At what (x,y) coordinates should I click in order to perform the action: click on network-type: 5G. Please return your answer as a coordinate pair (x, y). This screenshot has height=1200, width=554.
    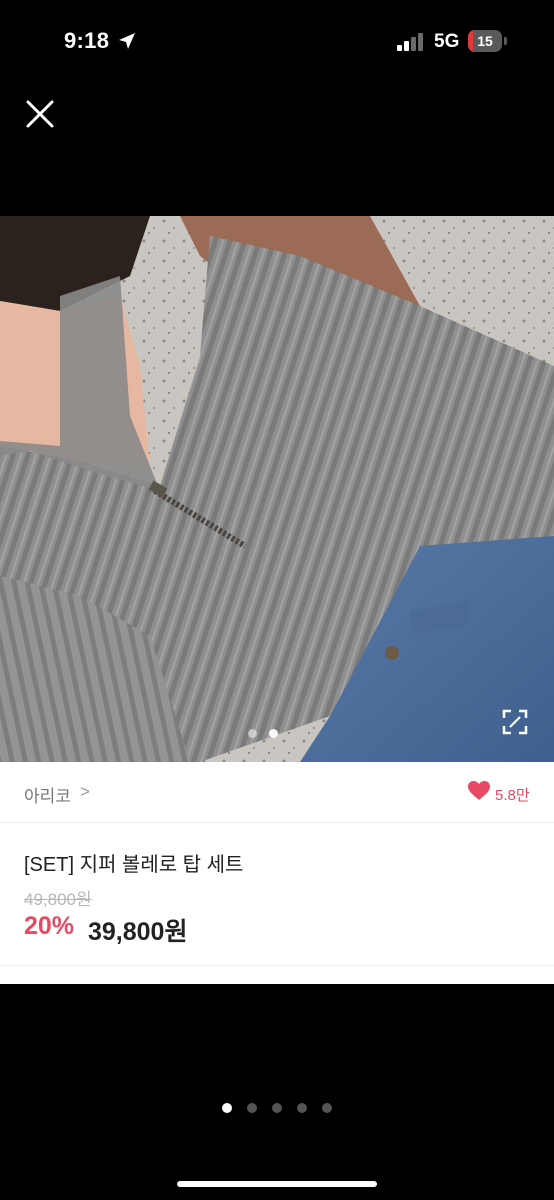
    Looking at the image, I should click on (447, 41).